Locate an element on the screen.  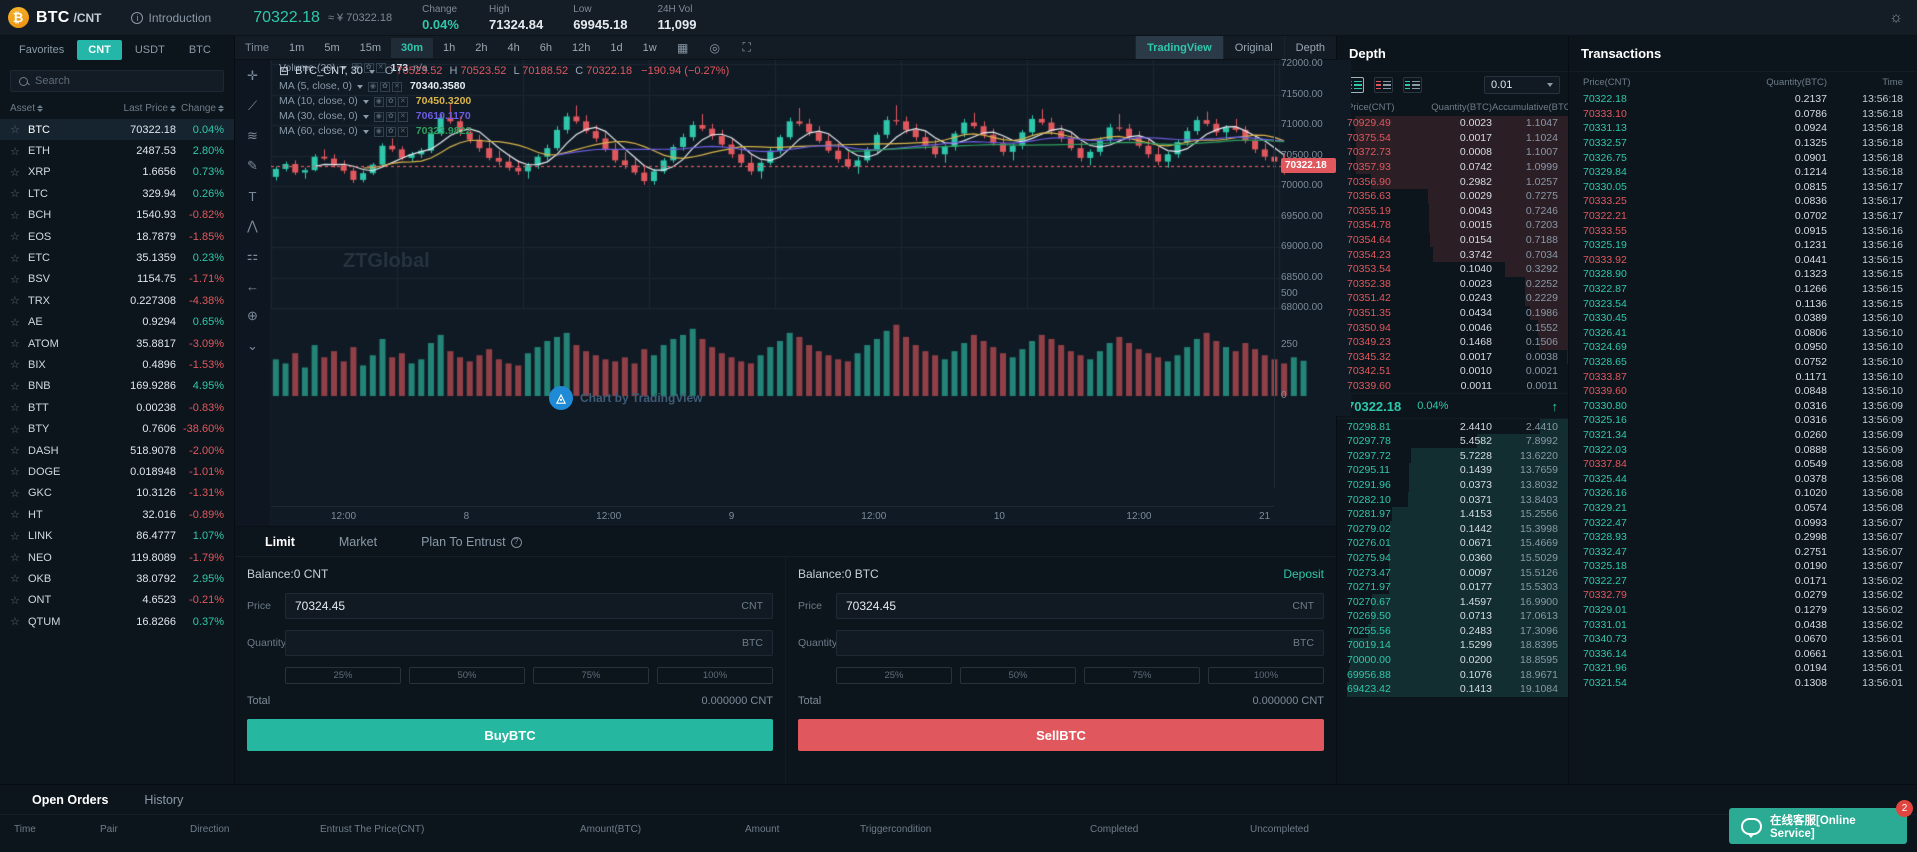
search-input is located at coordinates (125, 81).